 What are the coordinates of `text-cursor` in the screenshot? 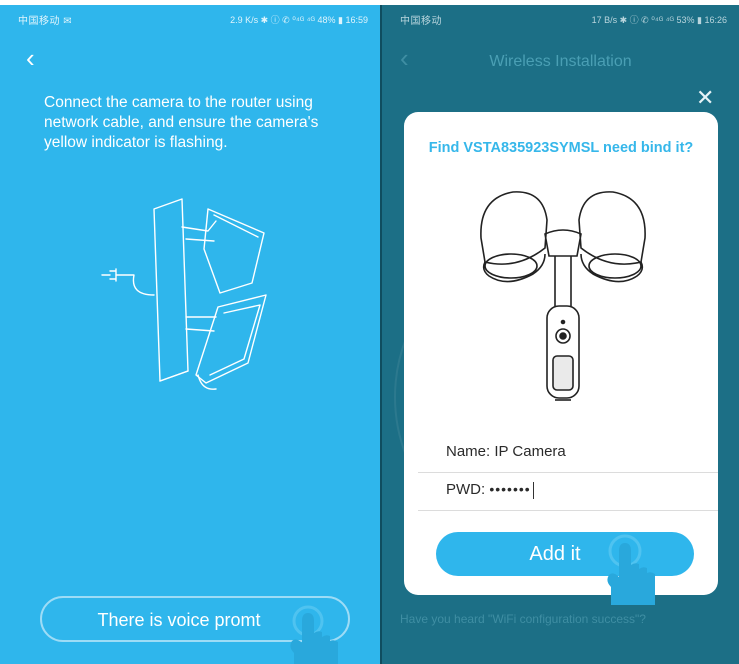 It's located at (533, 490).